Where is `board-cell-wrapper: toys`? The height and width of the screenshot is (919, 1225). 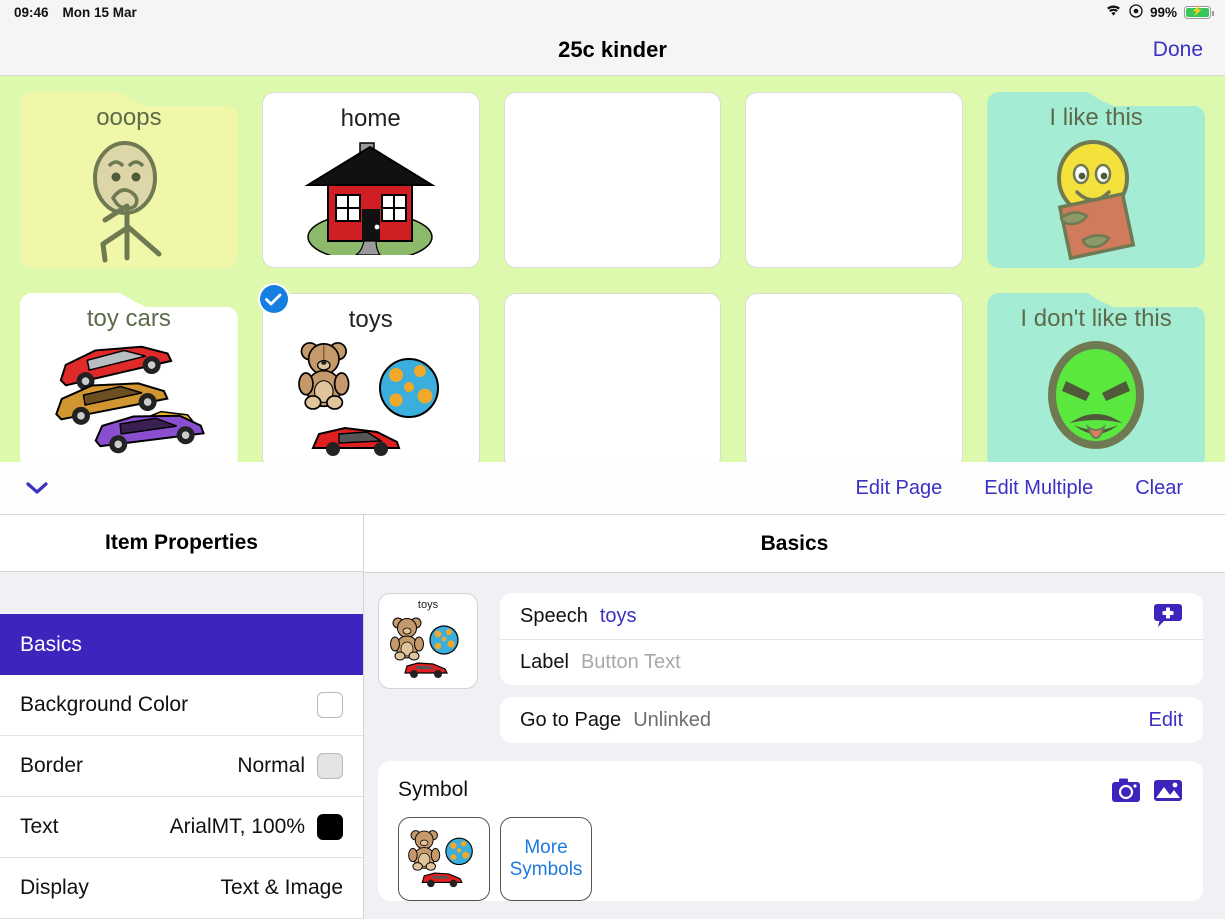
board-cell-wrapper: toys is located at coordinates (371, 373).